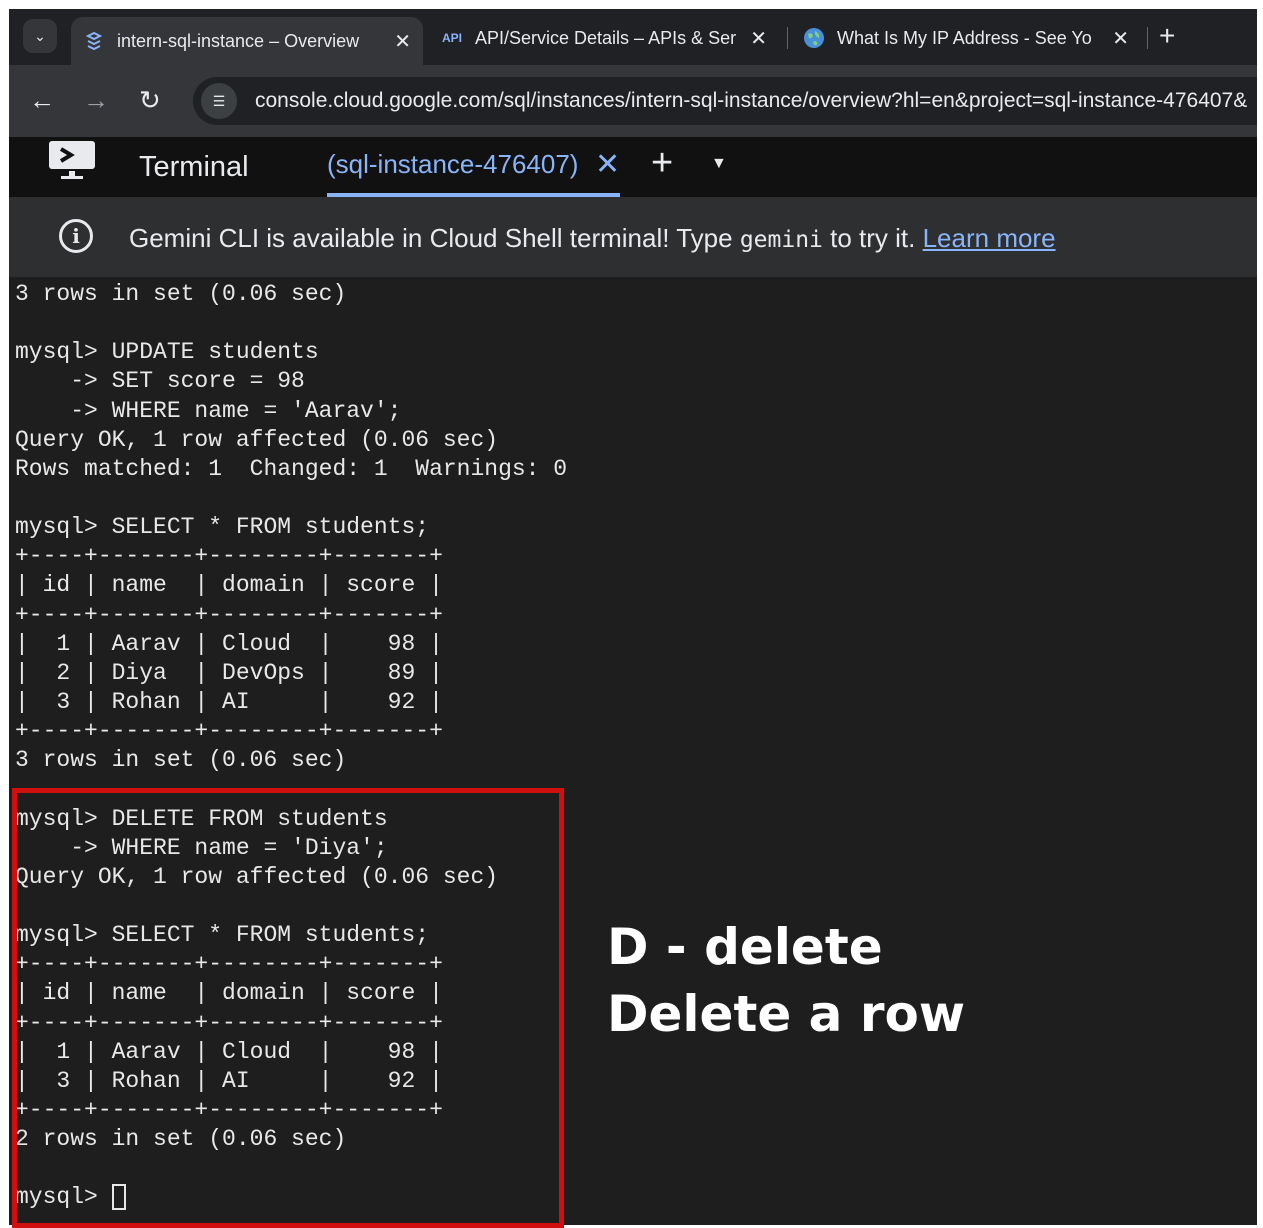 This screenshot has height=1228, width=1263. I want to click on tab-api-details: API API/Service Details – APIs & Ser ✕, so click(604, 38).